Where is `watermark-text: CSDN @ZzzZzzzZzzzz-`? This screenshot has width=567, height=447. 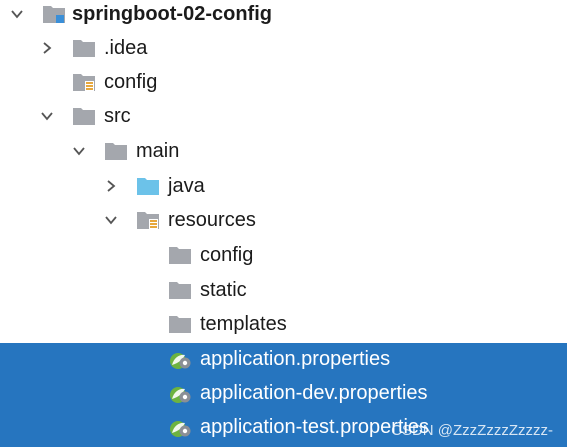
watermark-text: CSDN @ZzzZzzzZzzzz- is located at coordinates (472, 430).